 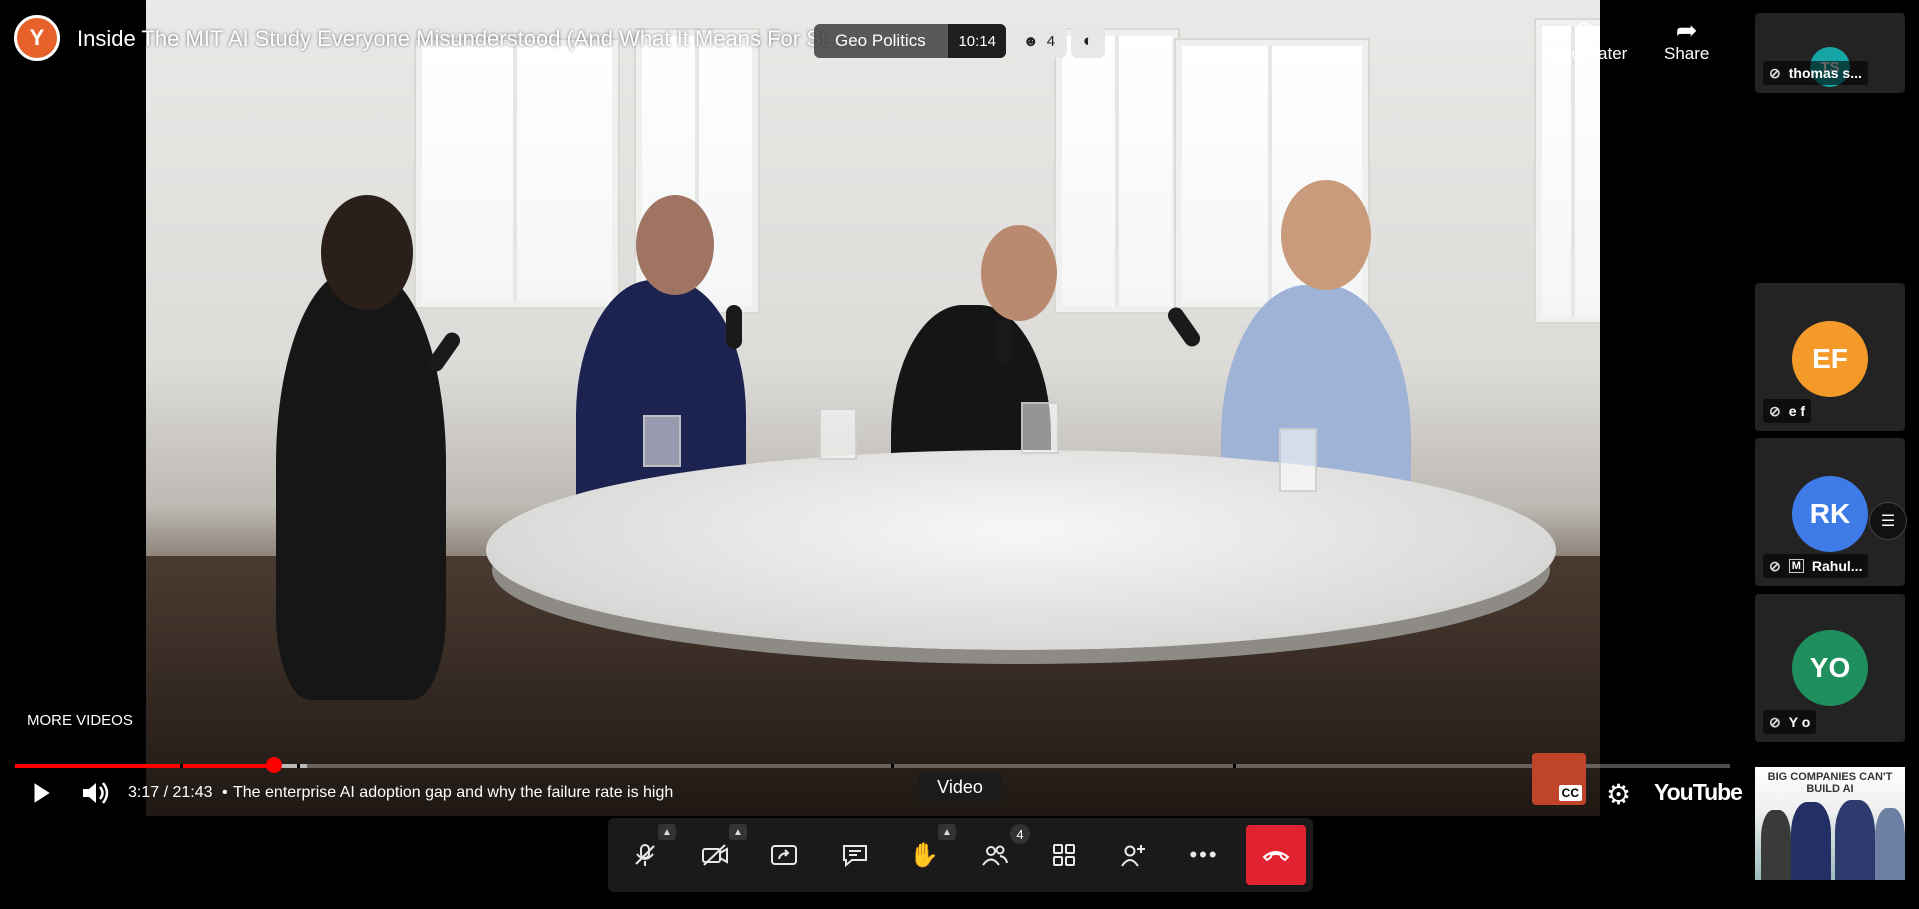 I want to click on stop-video-button, so click(x=715, y=855).